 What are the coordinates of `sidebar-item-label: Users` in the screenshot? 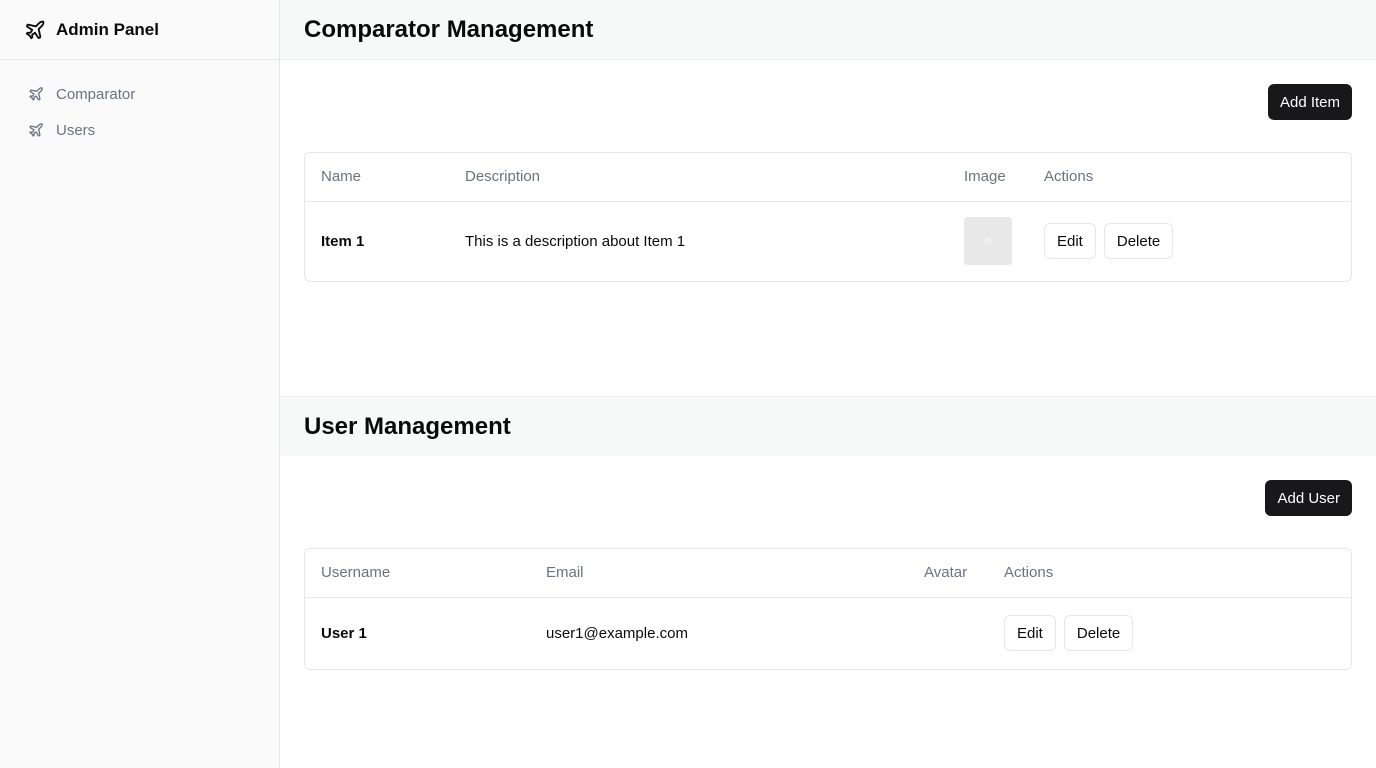 It's located at (76, 130).